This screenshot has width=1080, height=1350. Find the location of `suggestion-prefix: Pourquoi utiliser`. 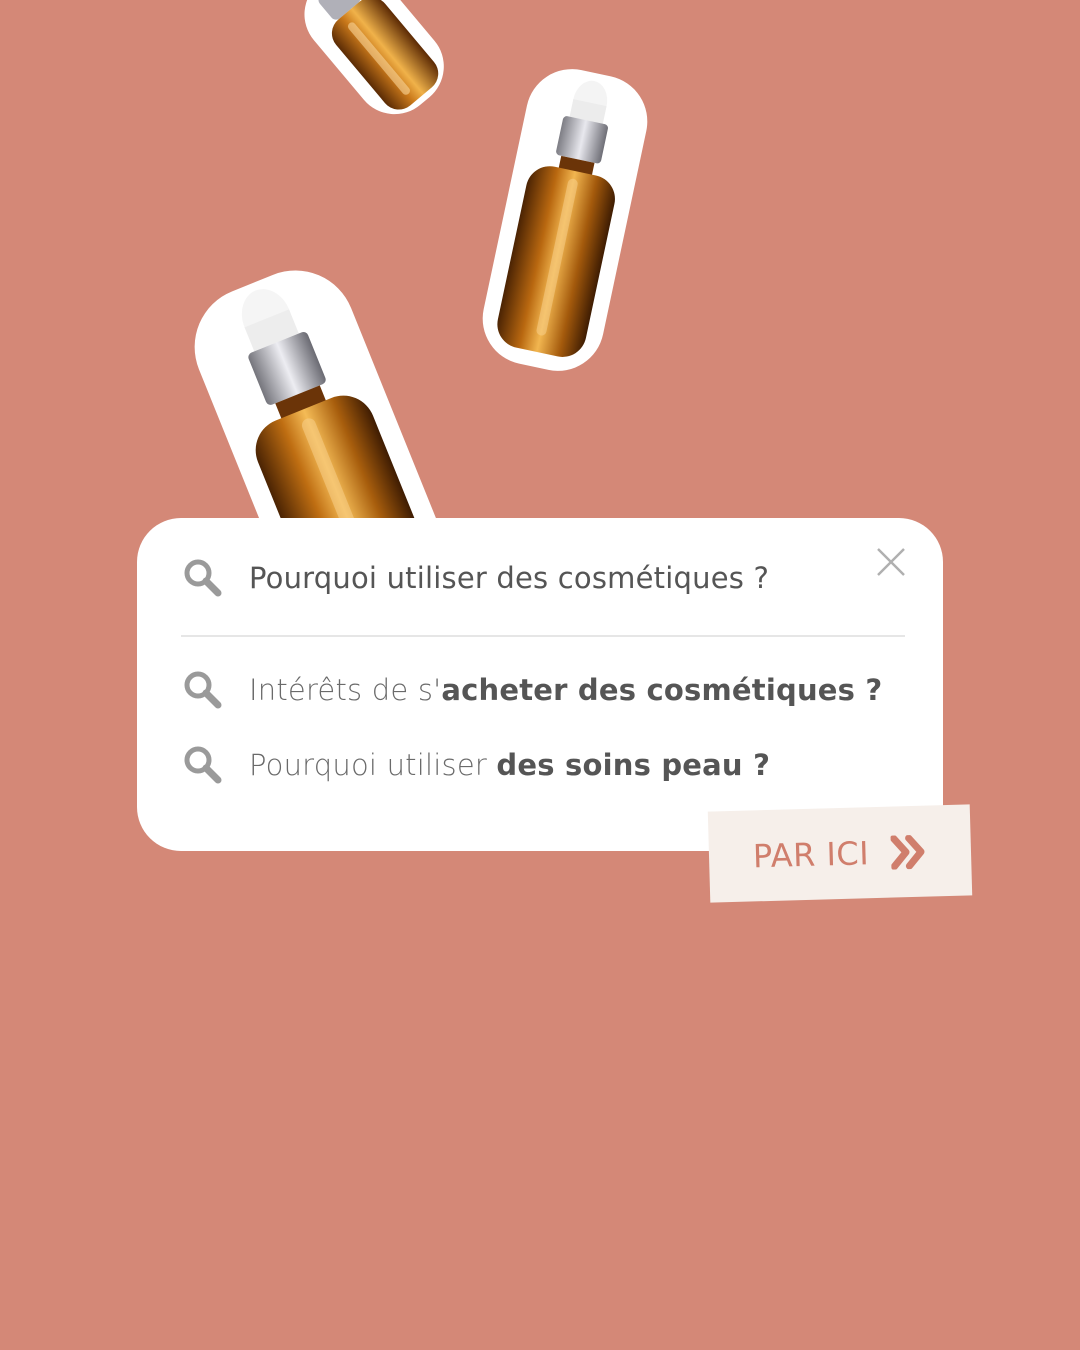

suggestion-prefix: Pourquoi utiliser is located at coordinates (373, 765).